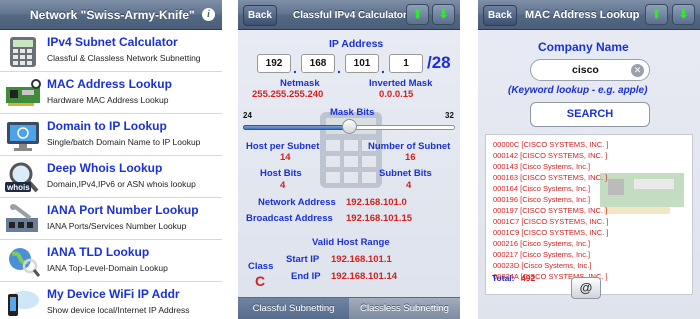 This screenshot has height=319, width=700. Describe the element at coordinates (274, 63) in the screenshot. I see `ip-octet-1-input: 192` at that location.